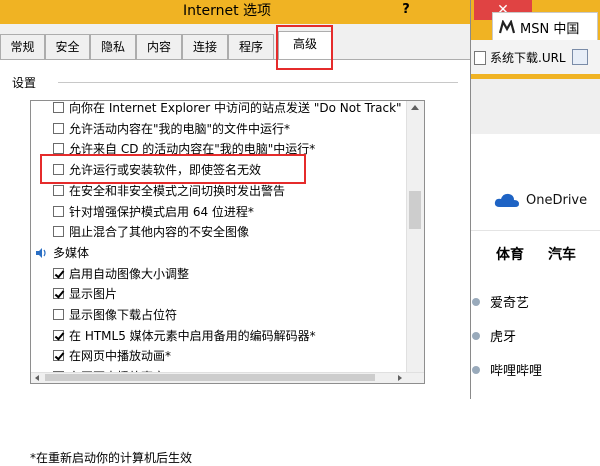  Describe the element at coordinates (550, 29) in the screenshot. I see `browser-tab-title: MSN 中国` at that location.